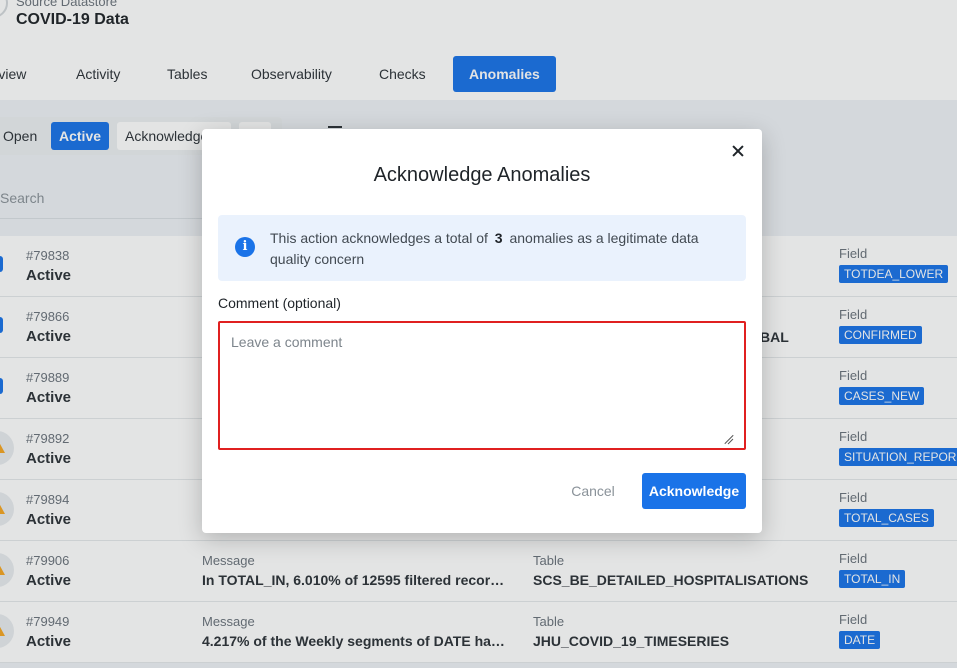 The height and width of the screenshot is (668, 957). Describe the element at coordinates (482, 175) in the screenshot. I see `dialog-title: Acknowledge Anomalies` at that location.